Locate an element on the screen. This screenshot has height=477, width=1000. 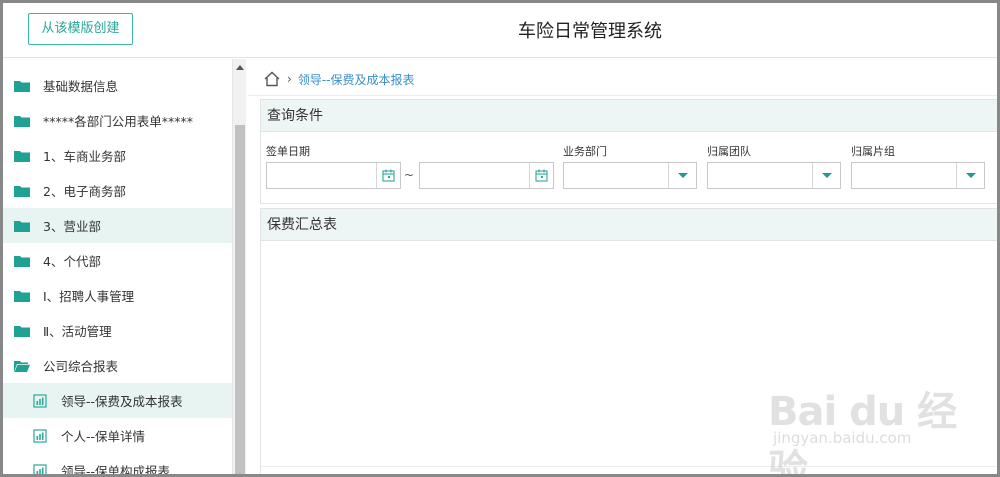
sidebar-item-ecommerce-dept: 2、电子商务部 is located at coordinates (117, 190).